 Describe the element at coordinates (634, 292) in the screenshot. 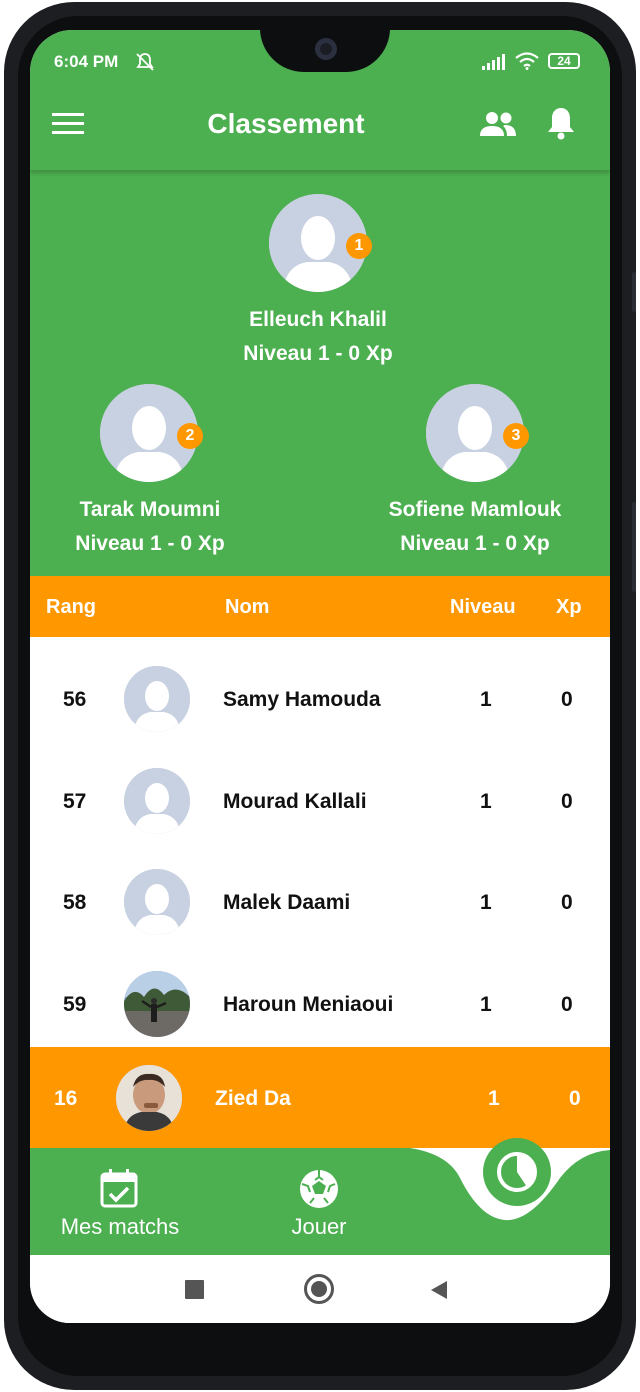

I see `volume-button` at that location.